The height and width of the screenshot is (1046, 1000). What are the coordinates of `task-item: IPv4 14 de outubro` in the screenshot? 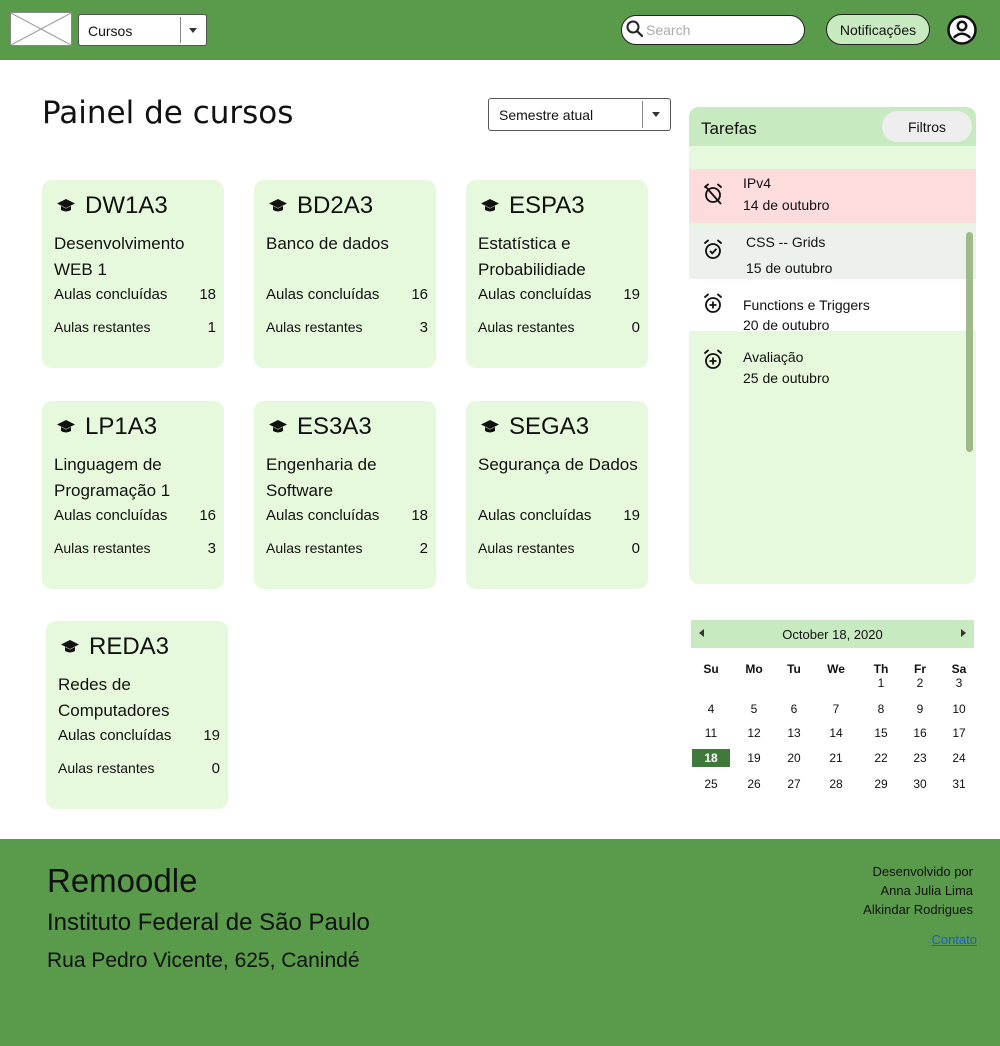 It's located at (832, 196).